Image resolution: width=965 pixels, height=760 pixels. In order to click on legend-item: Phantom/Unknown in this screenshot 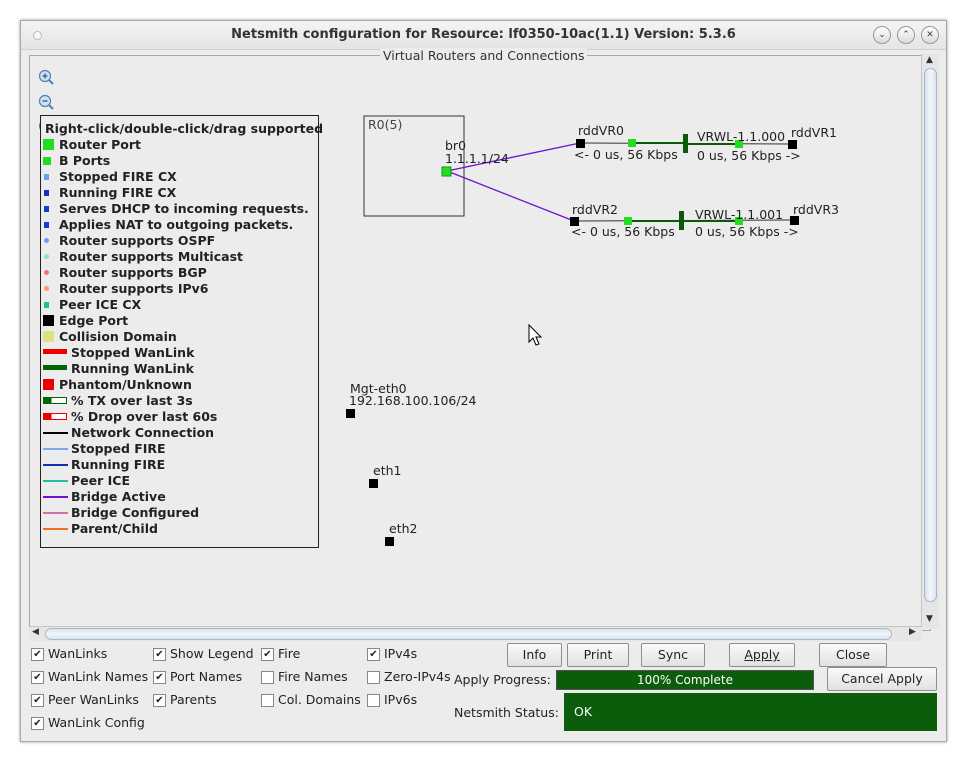, I will do `click(176, 385)`.